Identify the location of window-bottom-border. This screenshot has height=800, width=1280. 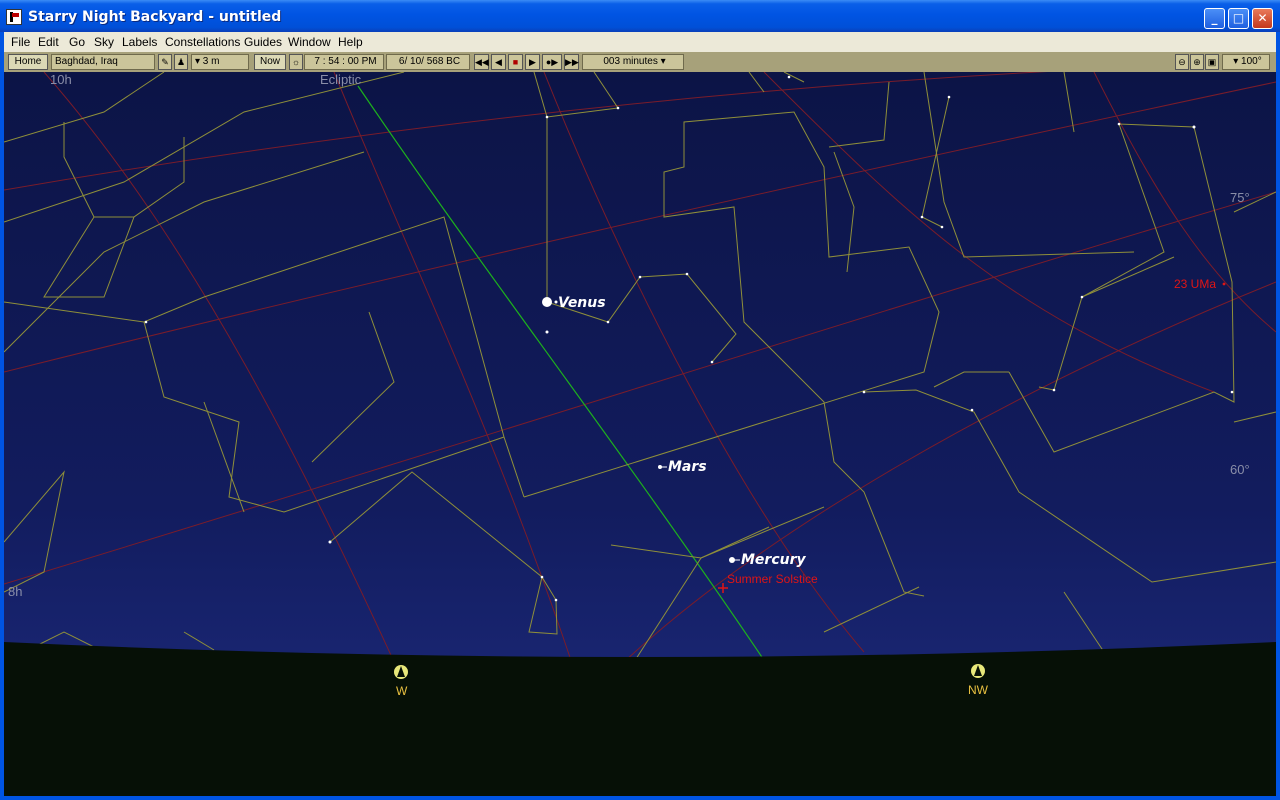
(640, 798).